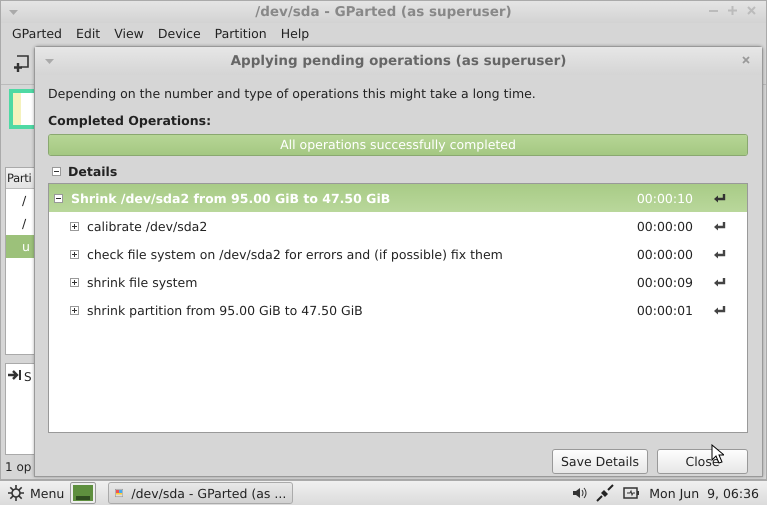 Image resolution: width=767 pixels, height=505 pixels. Describe the element at coordinates (398, 144) in the screenshot. I see `progress-text: All operations successfully completed` at that location.